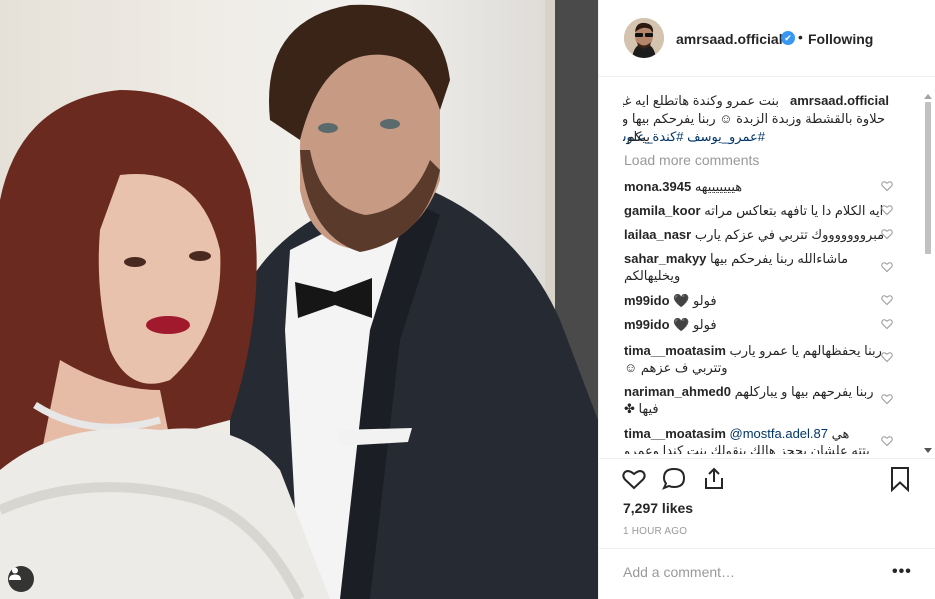 This screenshot has width=935, height=599. What do you see at coordinates (840, 433) in the screenshot?
I see `comment-text: هي` at bounding box center [840, 433].